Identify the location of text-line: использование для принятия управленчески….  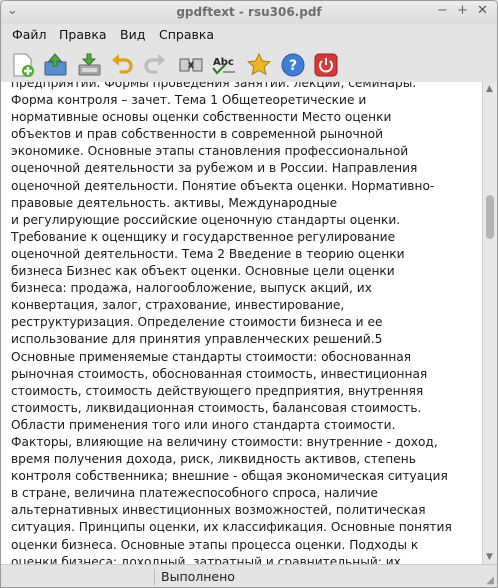
(197, 339).